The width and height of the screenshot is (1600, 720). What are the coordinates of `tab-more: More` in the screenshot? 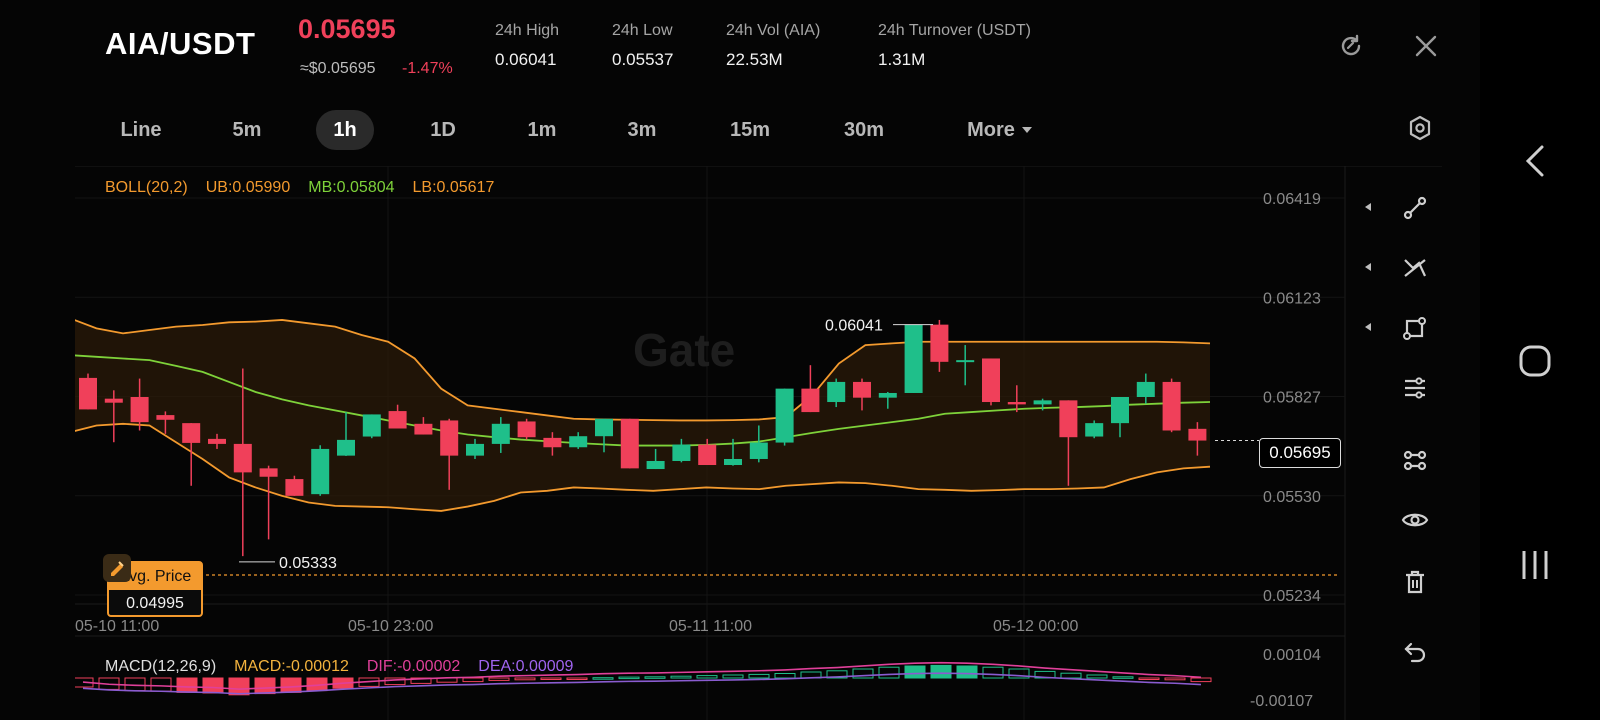 It's located at (1000, 130).